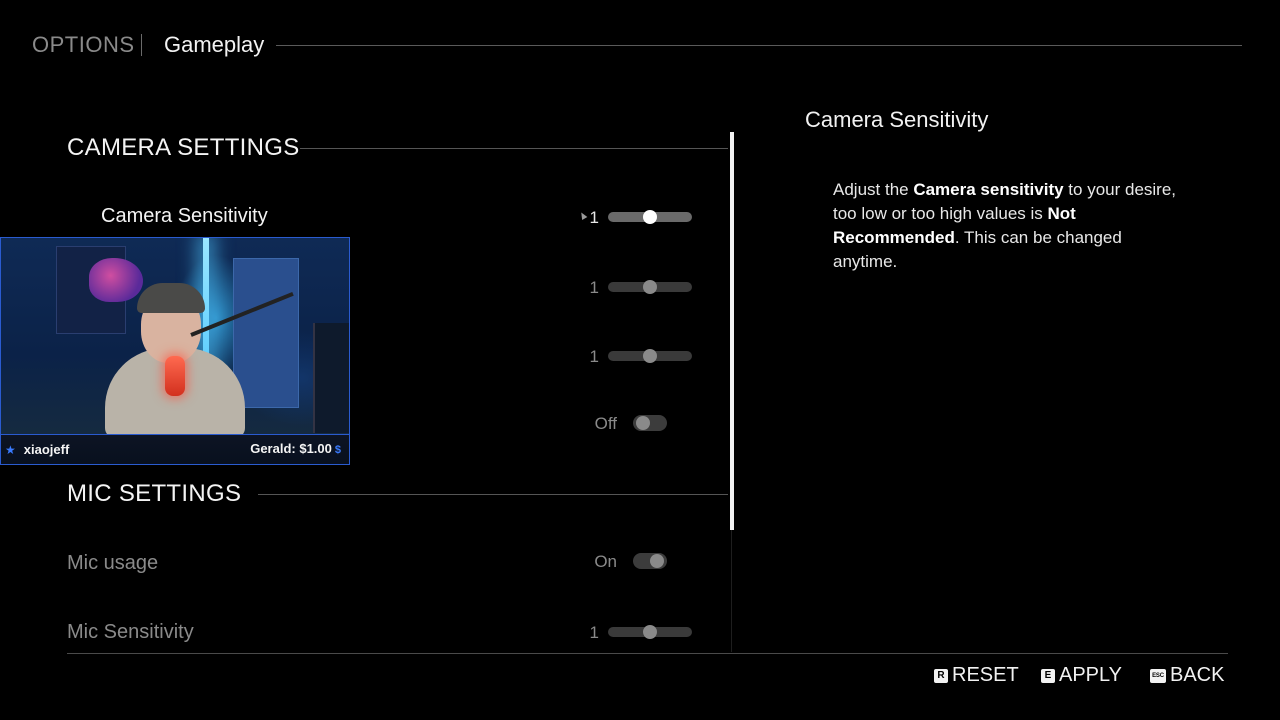 This screenshot has width=1280, height=720. Describe the element at coordinates (1197, 675) in the screenshot. I see `back-label: BACK` at that location.